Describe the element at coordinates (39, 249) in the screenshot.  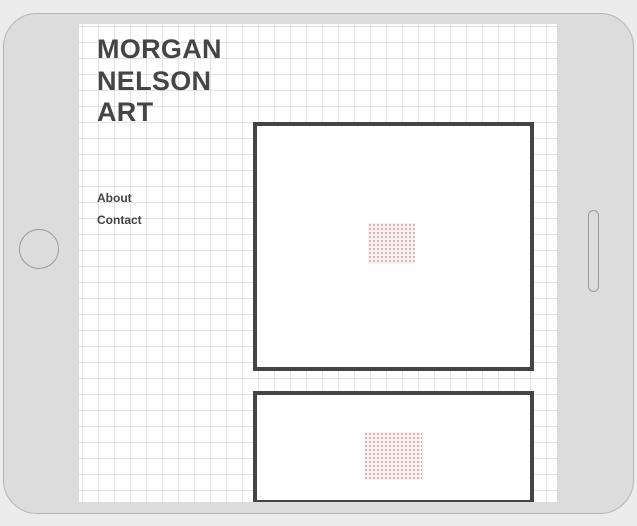
I see `home-button` at that location.